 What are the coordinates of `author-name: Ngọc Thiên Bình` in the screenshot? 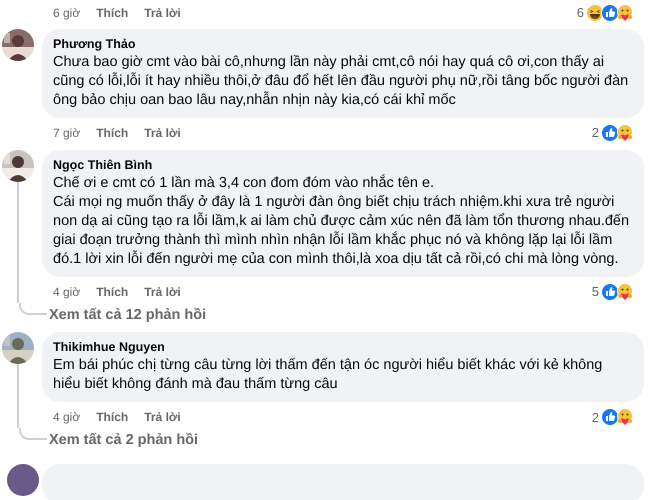 It's located at (343, 165).